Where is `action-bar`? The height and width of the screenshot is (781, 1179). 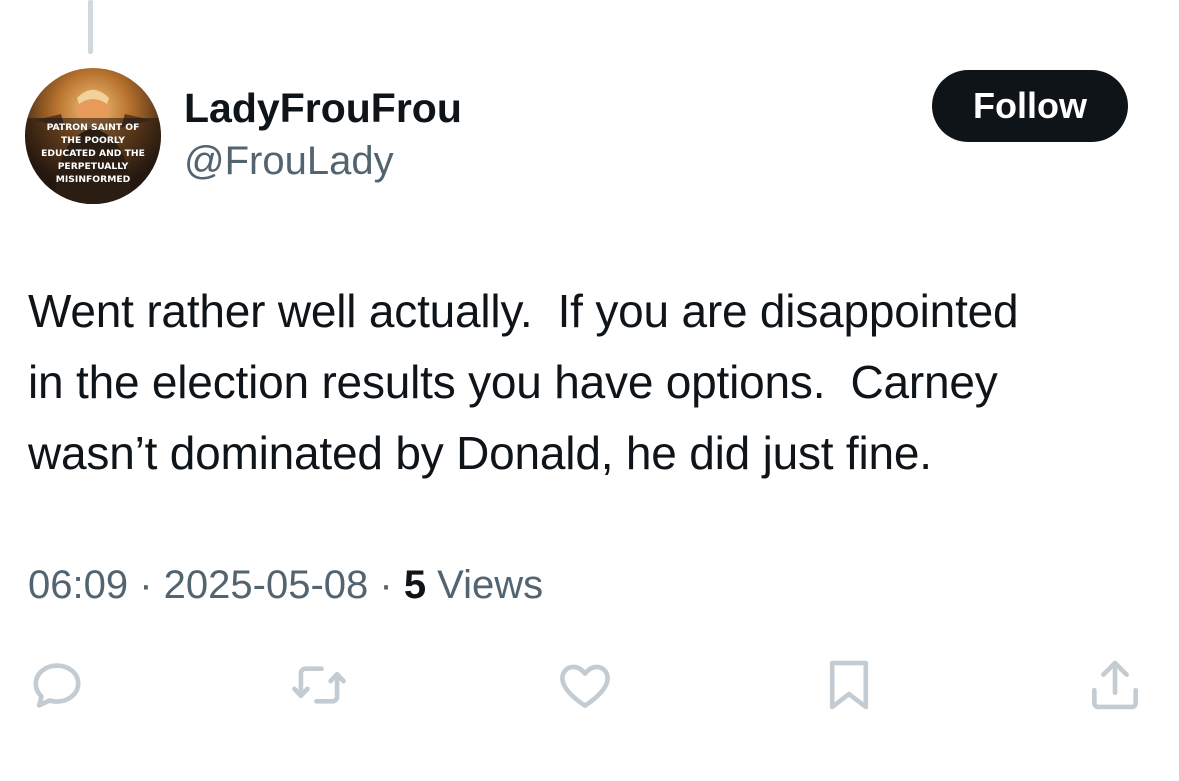 action-bar is located at coordinates (589, 690).